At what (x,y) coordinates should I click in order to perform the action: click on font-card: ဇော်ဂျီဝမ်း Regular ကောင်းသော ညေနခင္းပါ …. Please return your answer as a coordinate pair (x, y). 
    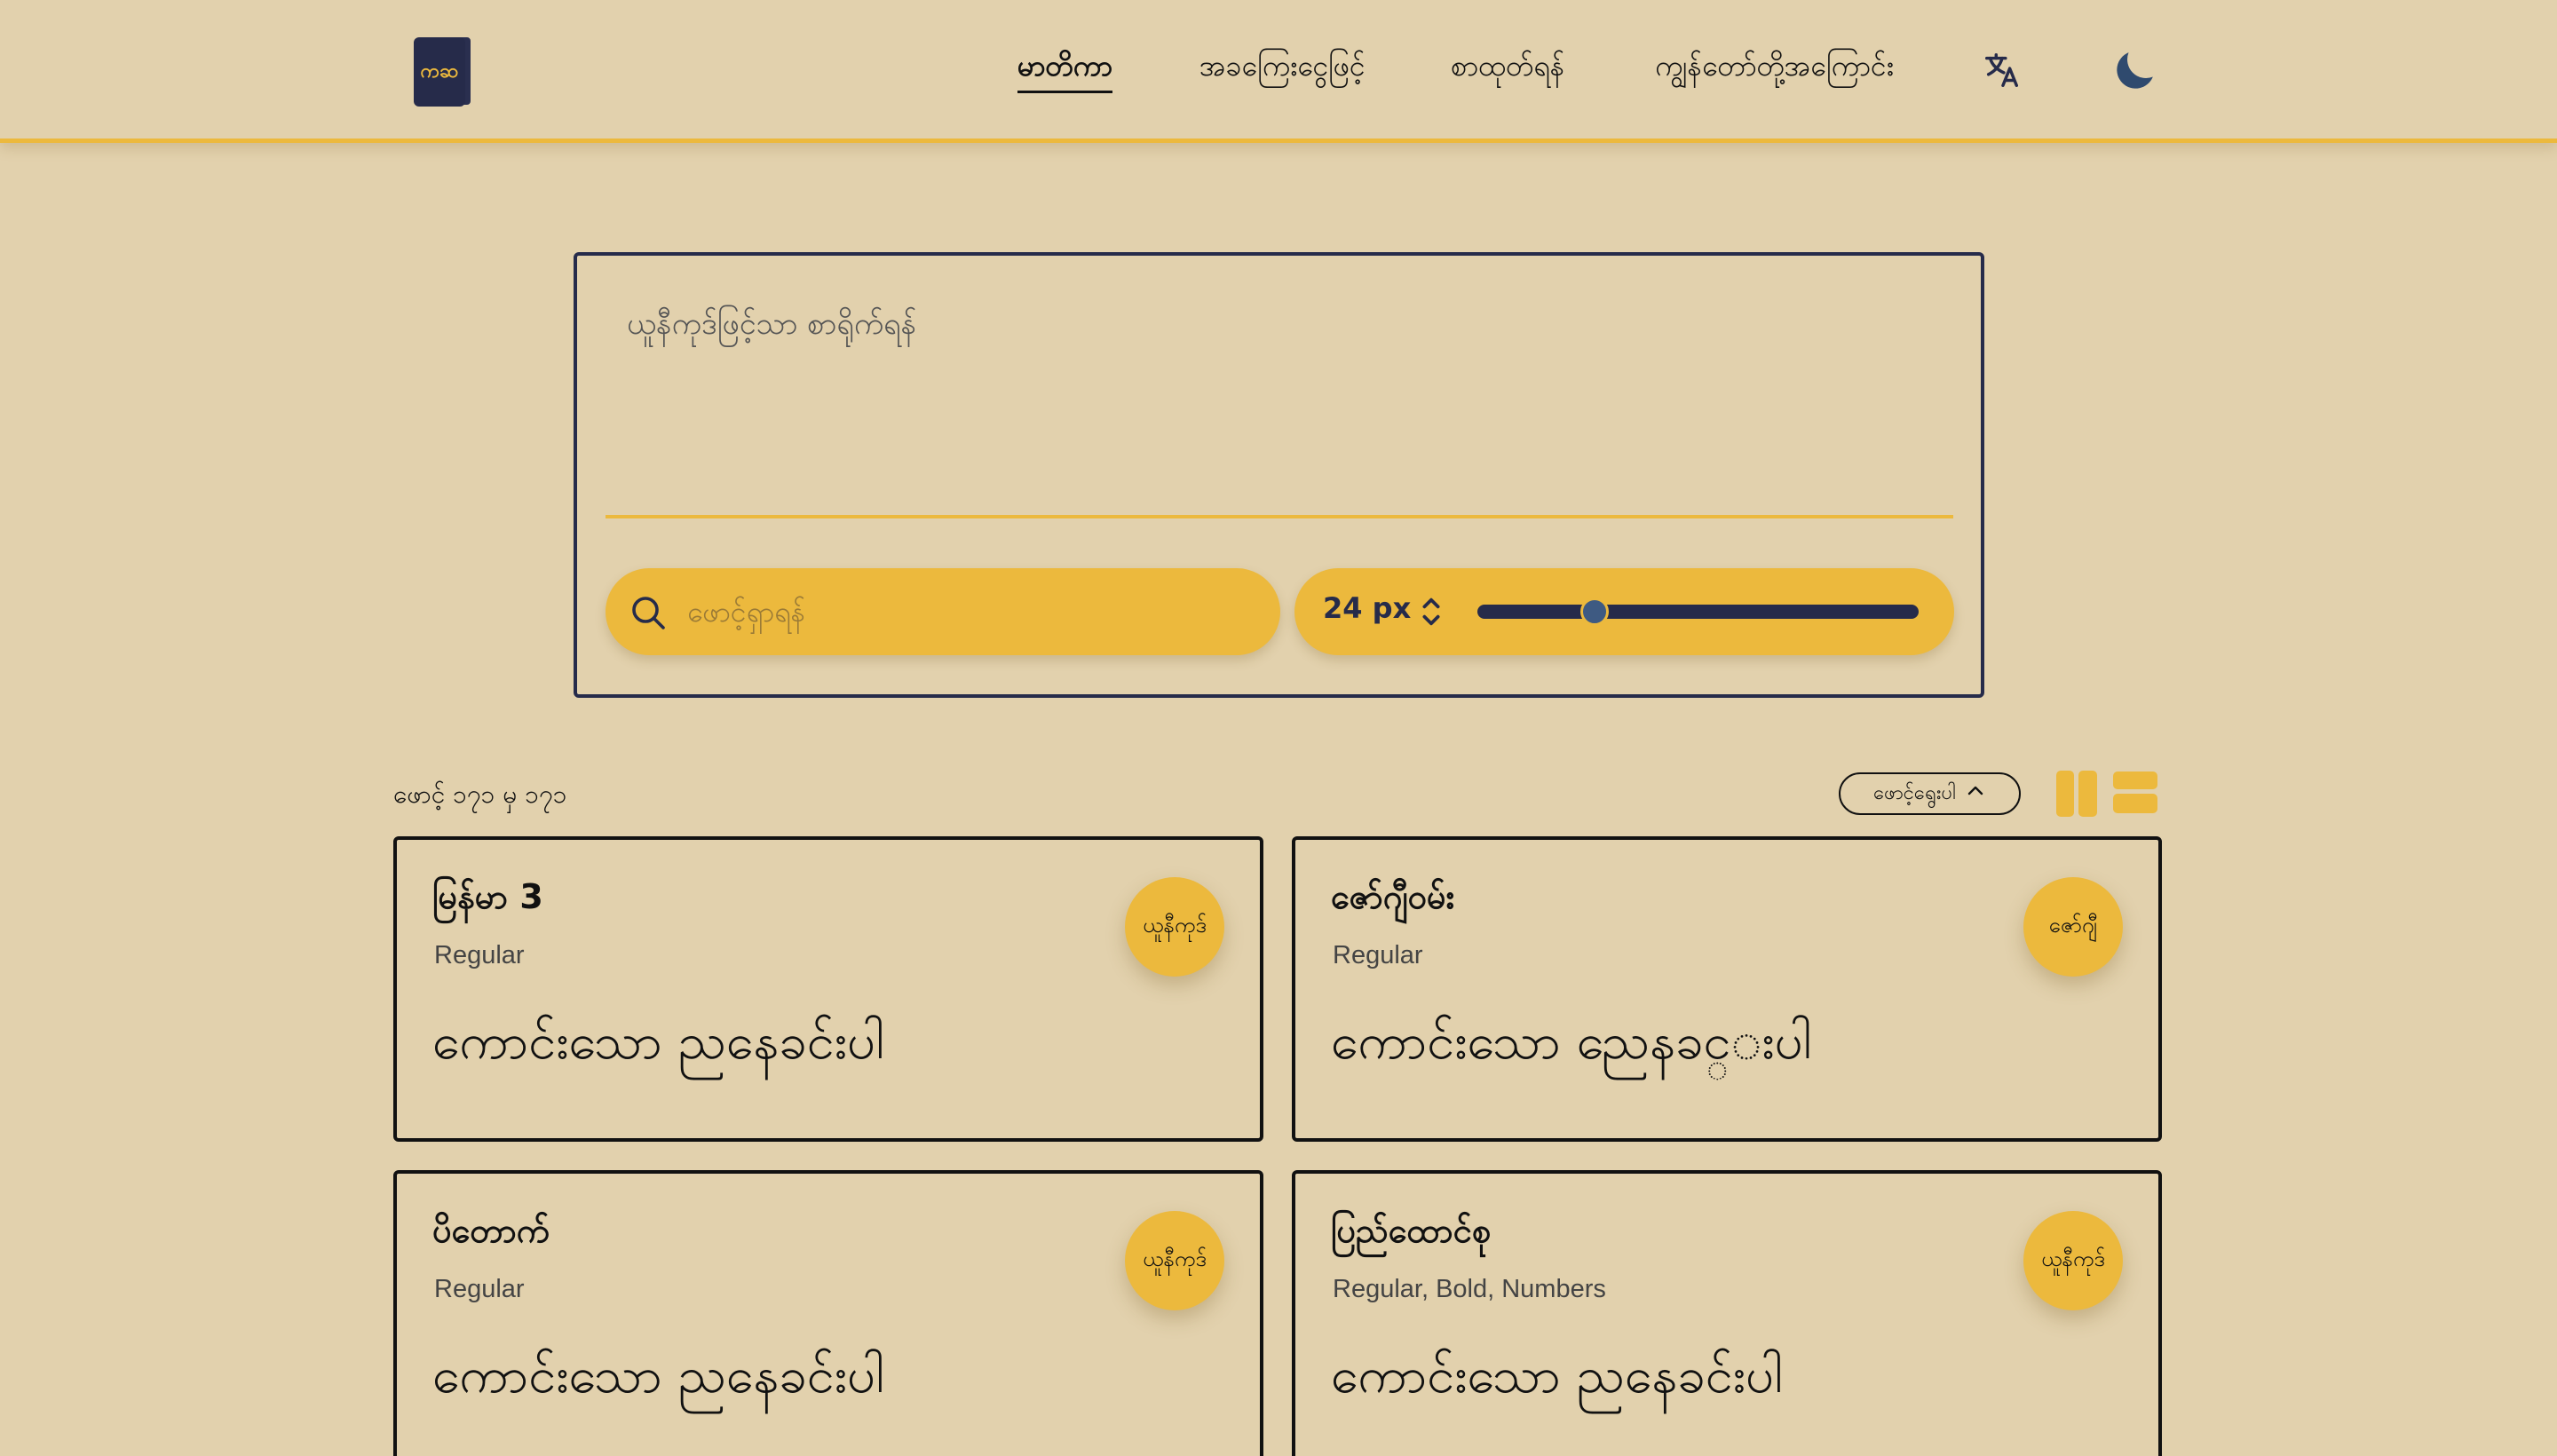
    Looking at the image, I should click on (1727, 989).